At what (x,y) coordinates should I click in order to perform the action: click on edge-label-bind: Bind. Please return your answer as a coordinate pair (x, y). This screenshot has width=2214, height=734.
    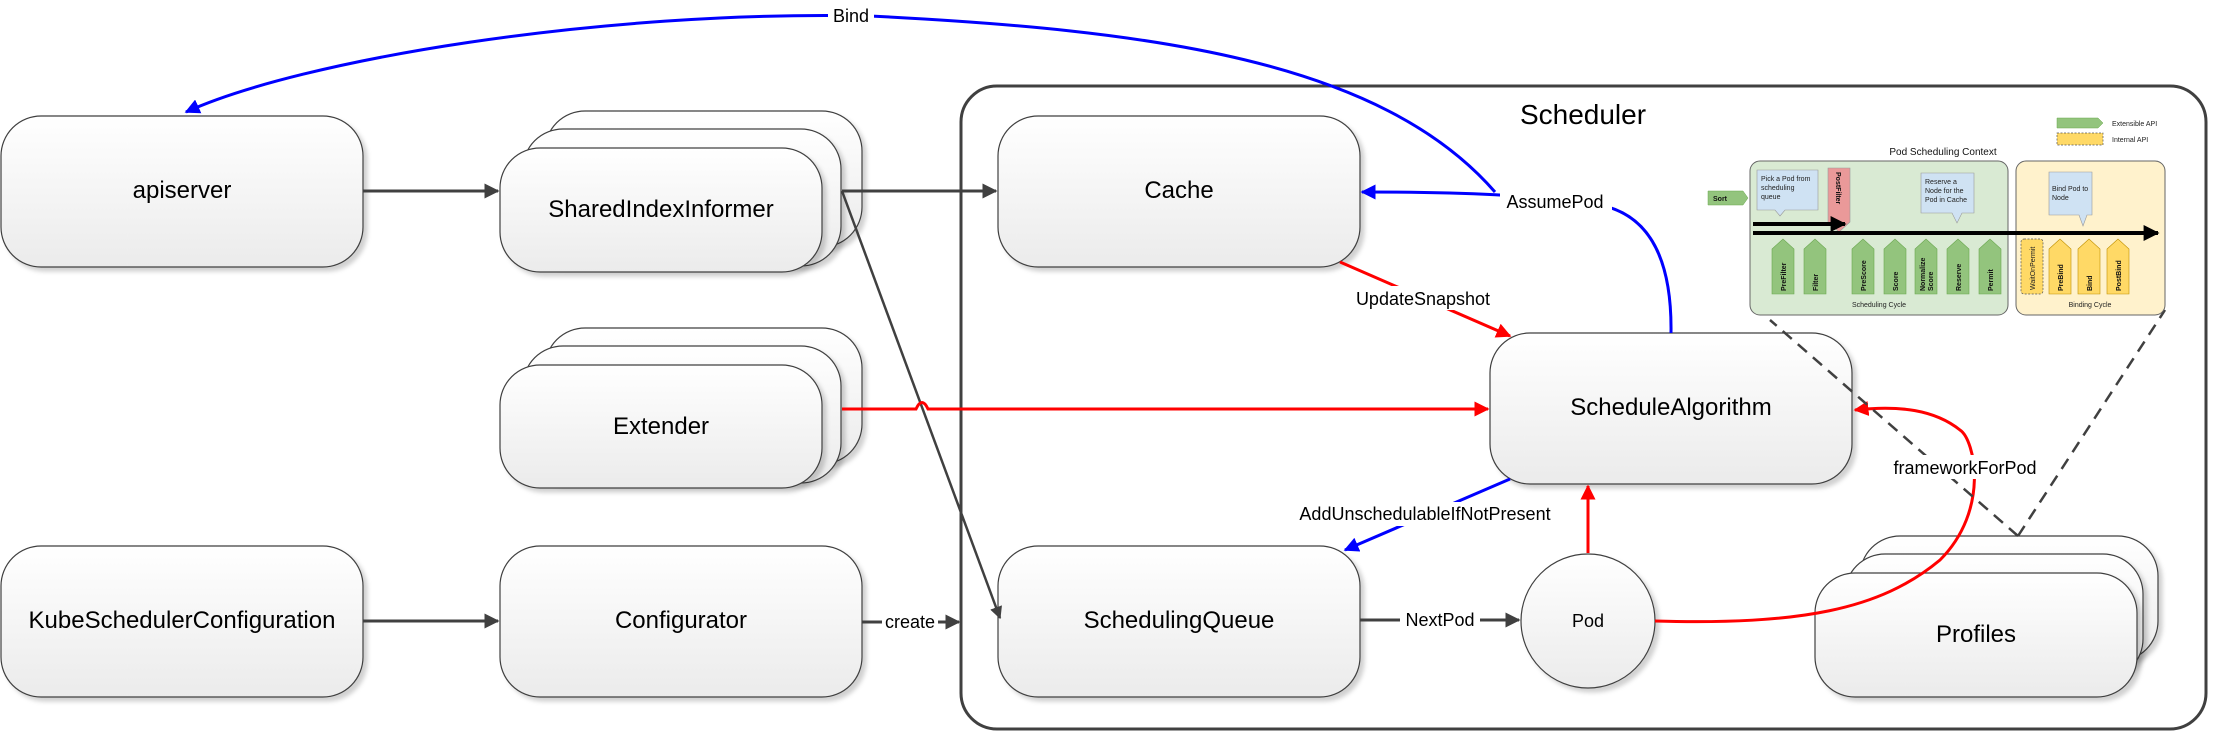
    Looking at the image, I should click on (851, 16).